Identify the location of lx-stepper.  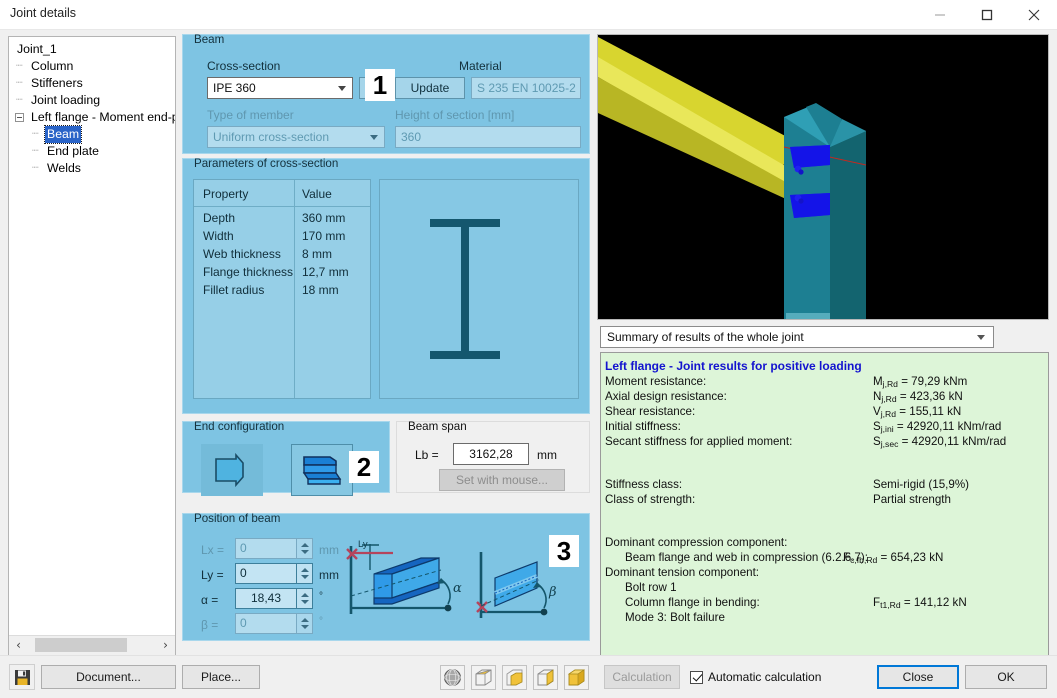
(305, 548).